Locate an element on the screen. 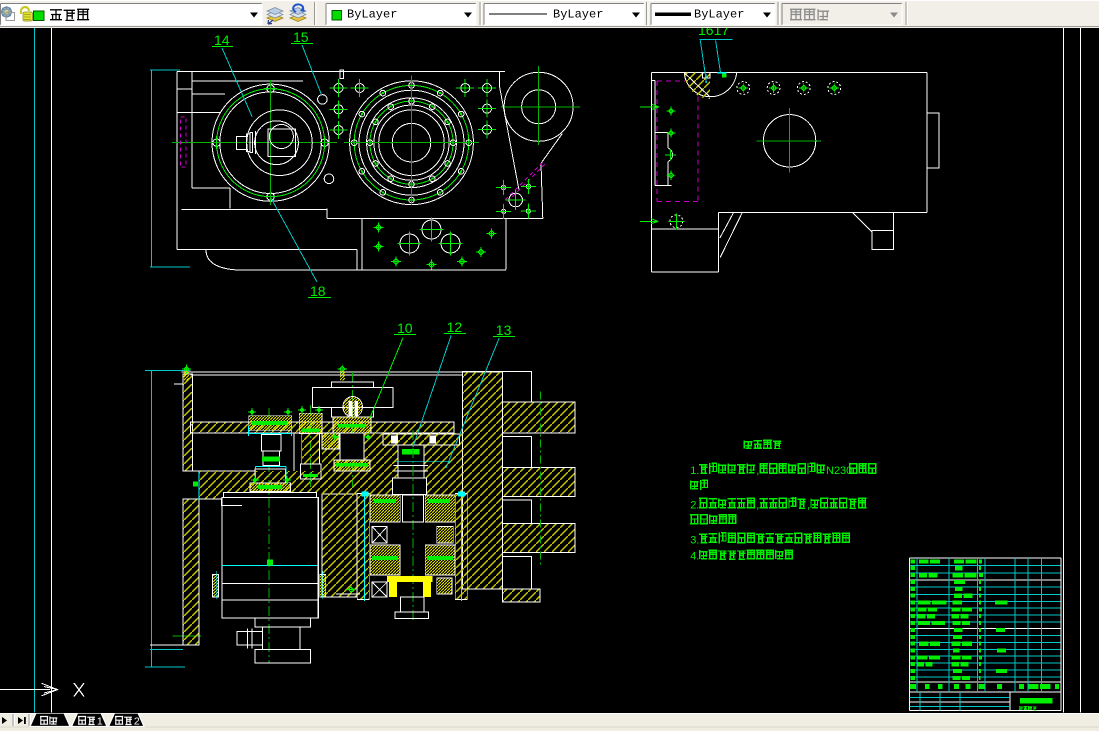  svg-text: 13 is located at coordinates (504, 330).